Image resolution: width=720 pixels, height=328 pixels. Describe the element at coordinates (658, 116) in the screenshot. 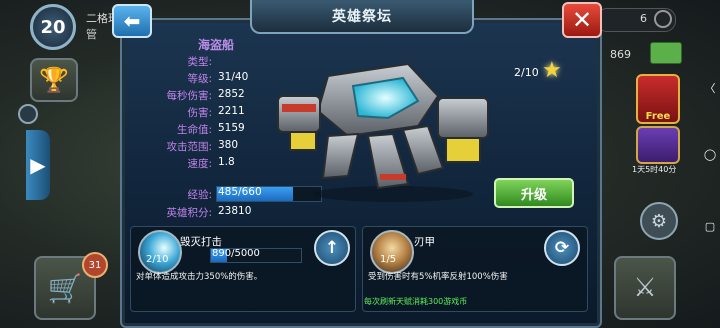

I see `free-label: Free` at that location.